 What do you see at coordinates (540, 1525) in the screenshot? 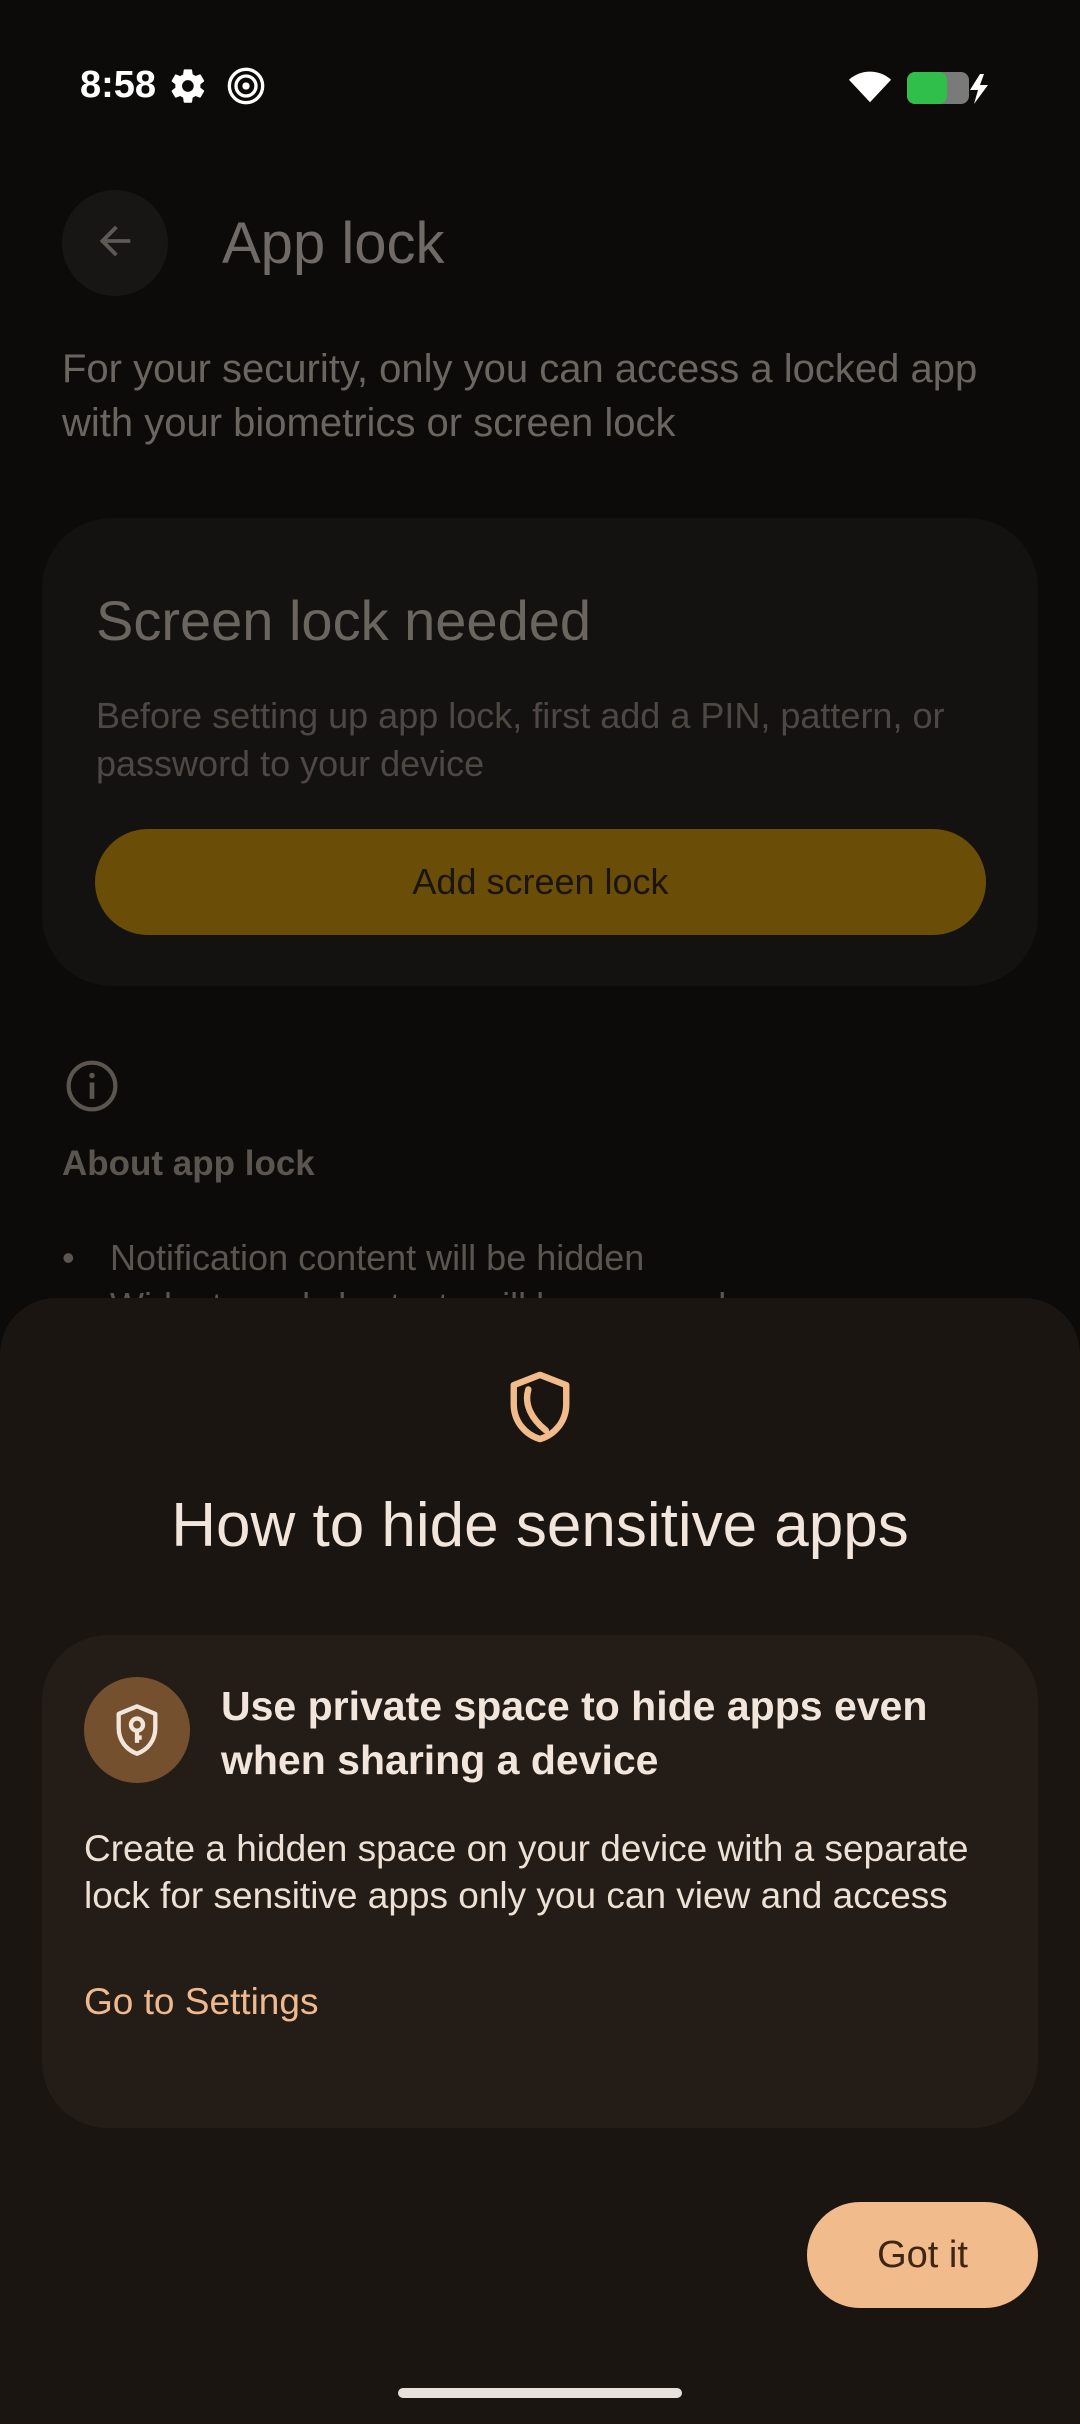
I see `sheet-title: How to hide sensitive apps` at bounding box center [540, 1525].